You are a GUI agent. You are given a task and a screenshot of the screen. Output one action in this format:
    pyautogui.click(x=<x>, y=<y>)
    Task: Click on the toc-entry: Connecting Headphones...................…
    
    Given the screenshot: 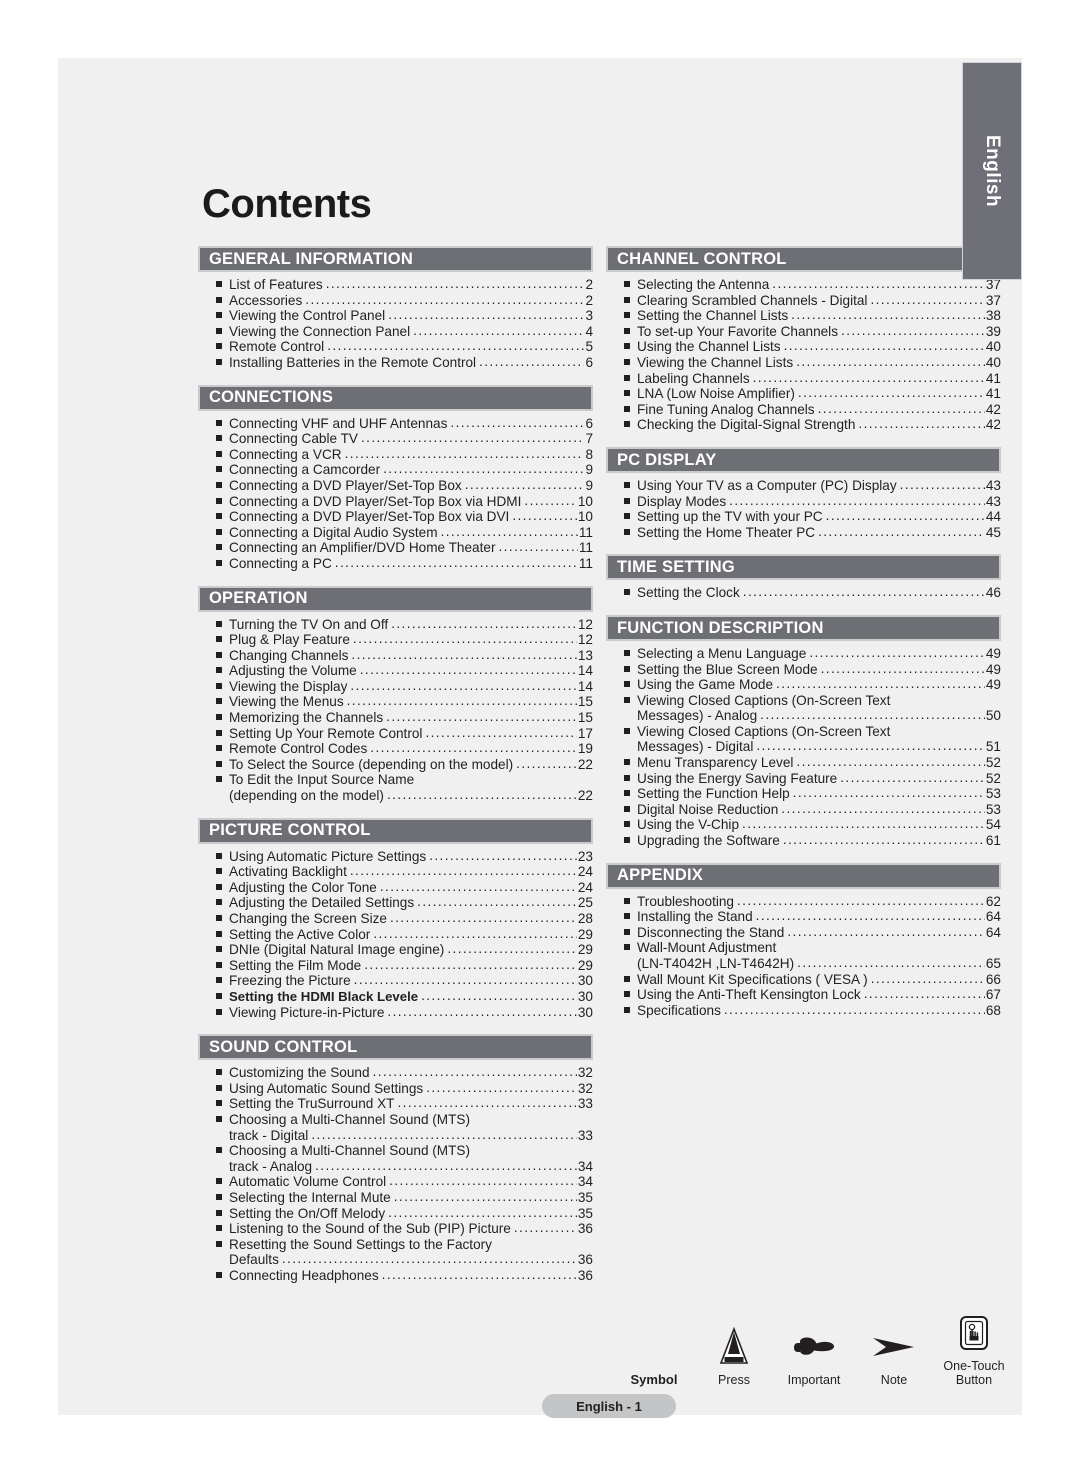 What is the action you would take?
    pyautogui.click(x=404, y=1275)
    